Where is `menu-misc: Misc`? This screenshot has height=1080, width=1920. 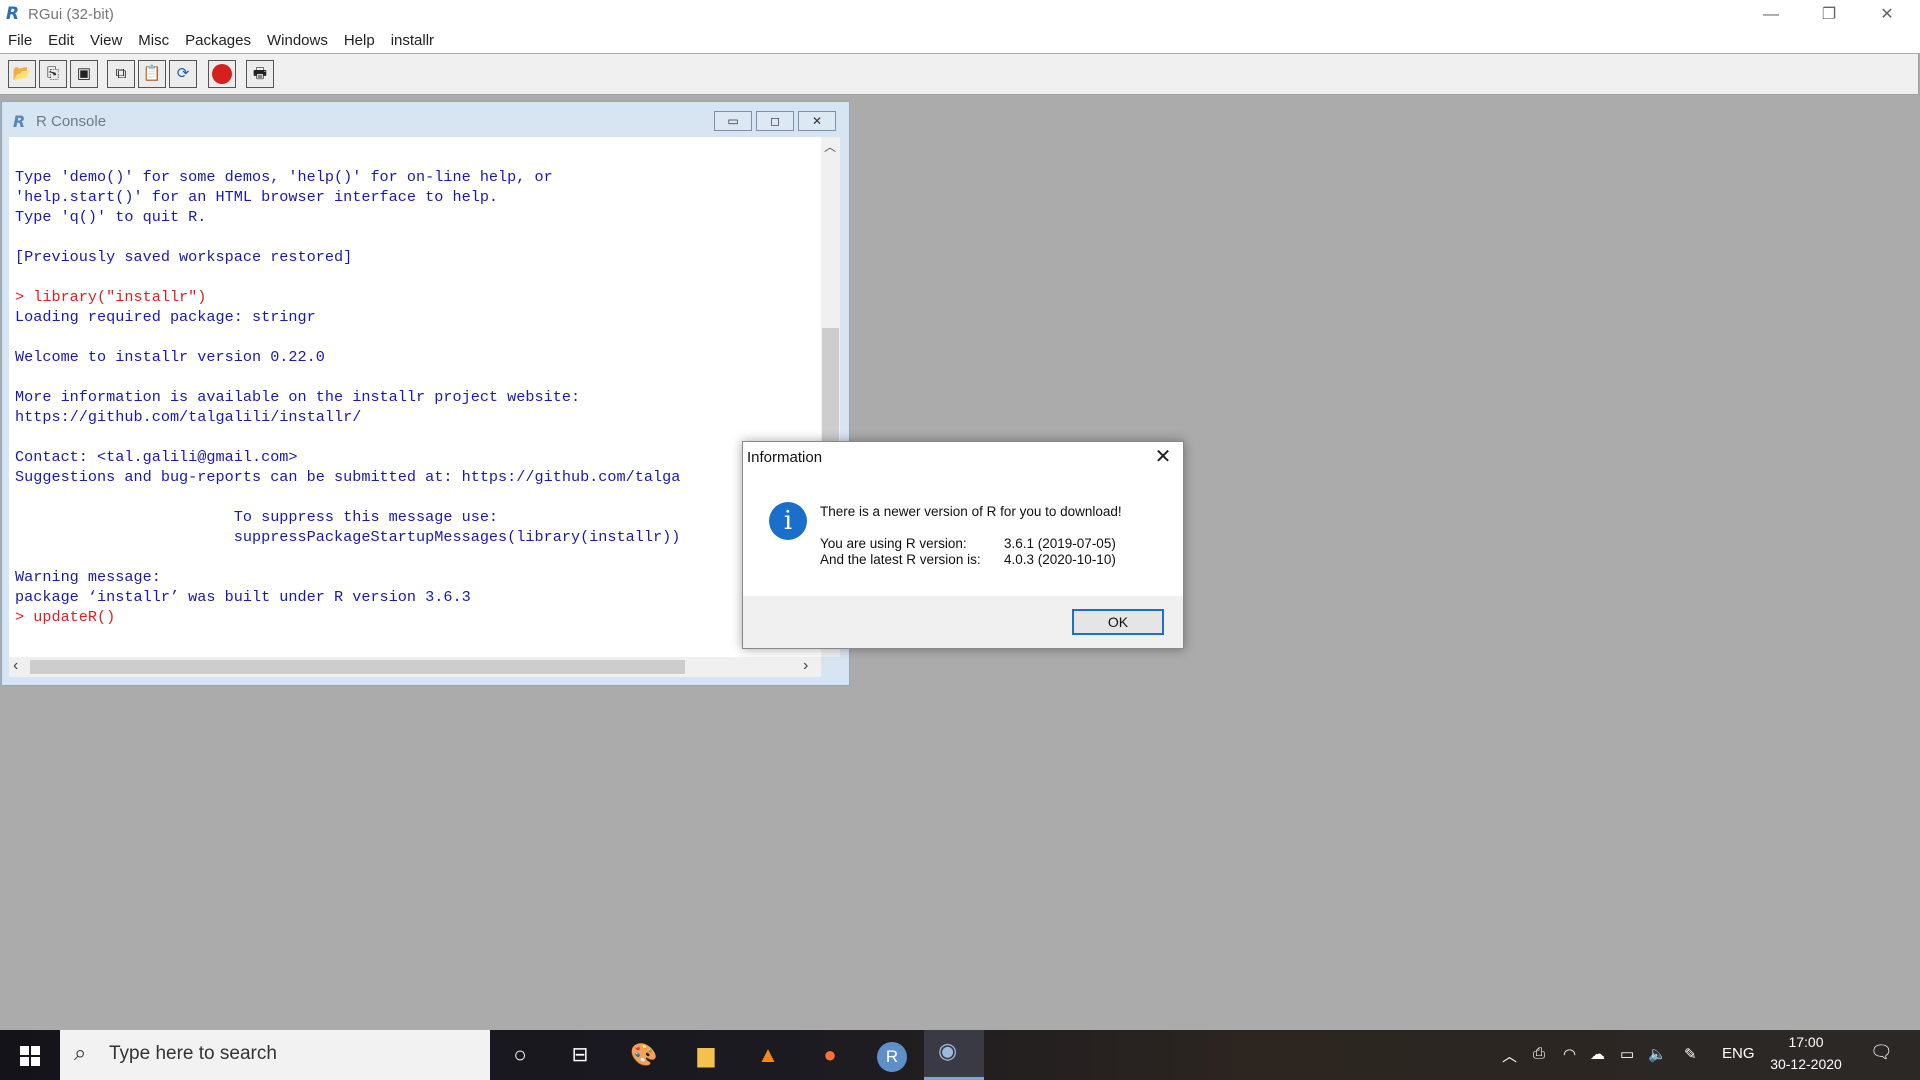
menu-misc: Misc is located at coordinates (153, 39).